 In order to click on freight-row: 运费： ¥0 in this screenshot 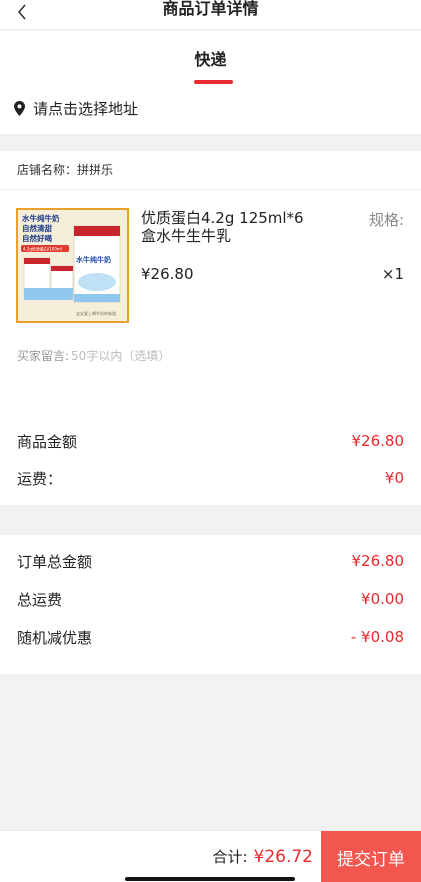, I will do `click(210, 478)`.